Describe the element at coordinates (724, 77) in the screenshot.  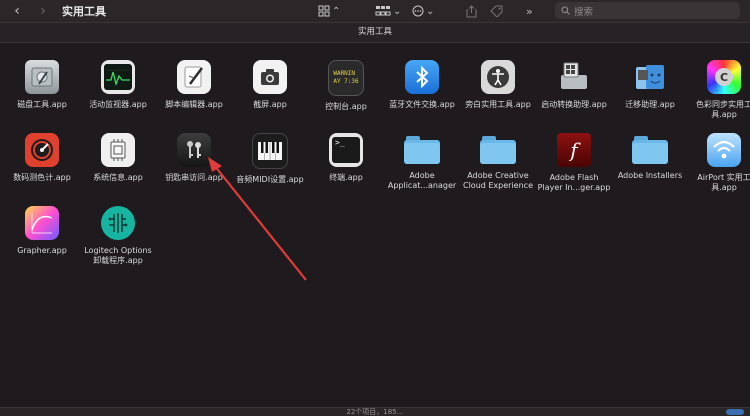
I see `colorsync-icon: C` at that location.